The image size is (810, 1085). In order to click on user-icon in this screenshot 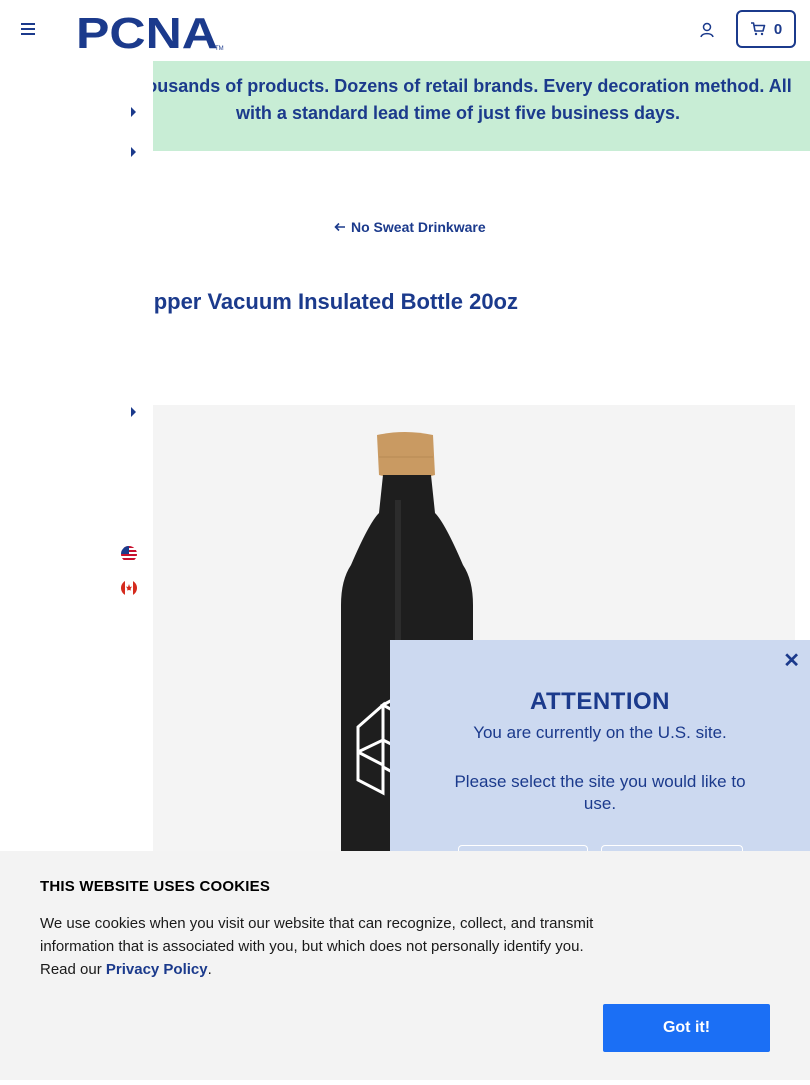, I will do `click(707, 30)`.